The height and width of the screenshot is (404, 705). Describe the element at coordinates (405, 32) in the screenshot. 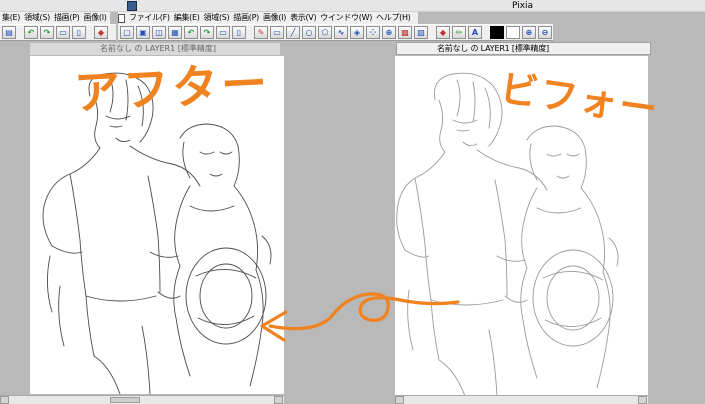

I see `grid-icon: ▩` at that location.